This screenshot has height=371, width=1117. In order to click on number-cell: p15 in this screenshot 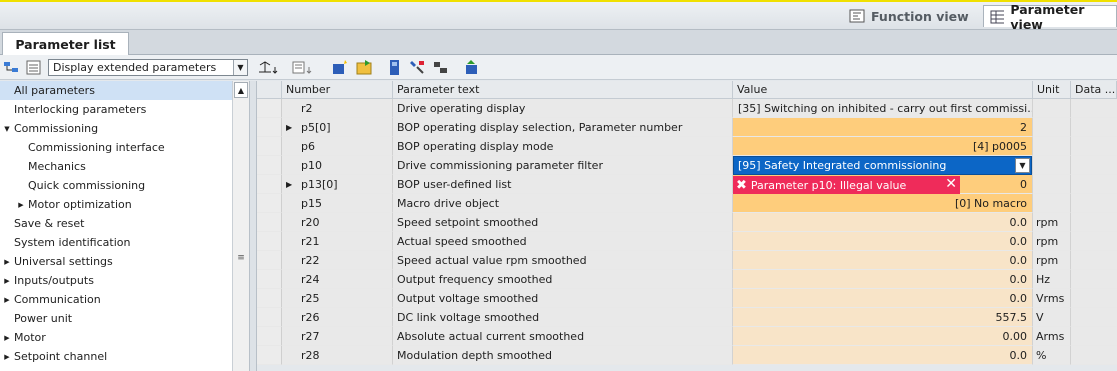, I will do `click(337, 203)`.